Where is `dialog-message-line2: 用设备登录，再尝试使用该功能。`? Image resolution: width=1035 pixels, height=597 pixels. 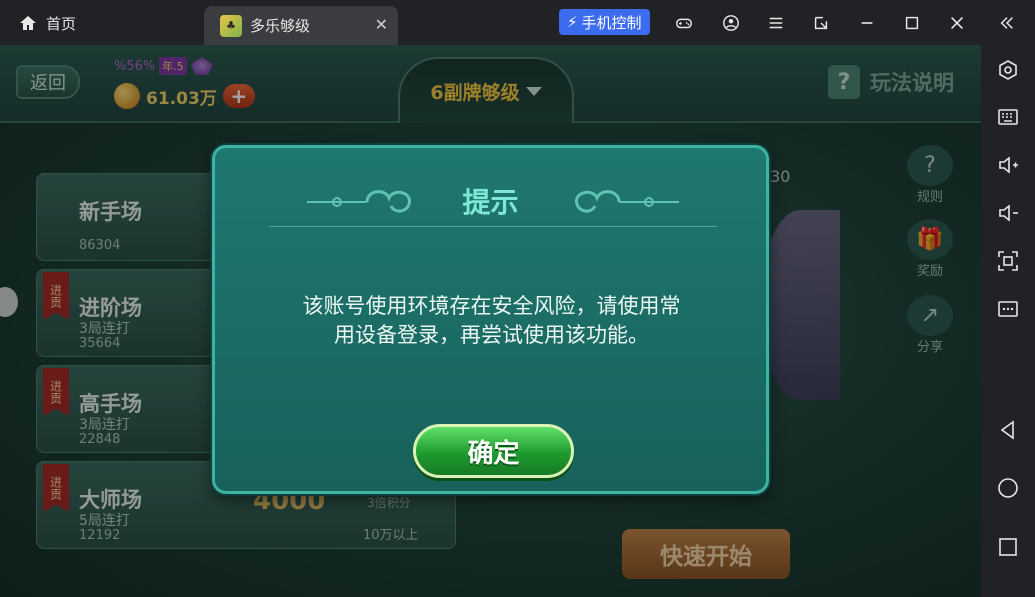
dialog-message-line2: 用设备登录，再尝试使用该功能。 is located at coordinates (491, 335).